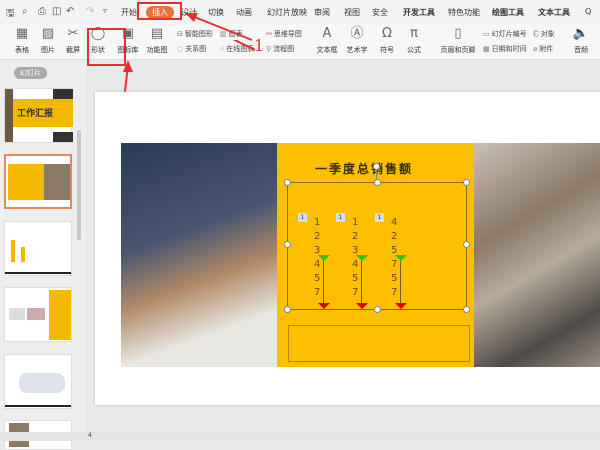 This screenshot has width=600, height=450. Describe the element at coordinates (505, 49) in the screenshot. I see `datetime-button: ▦ 日期和时间` at that location.